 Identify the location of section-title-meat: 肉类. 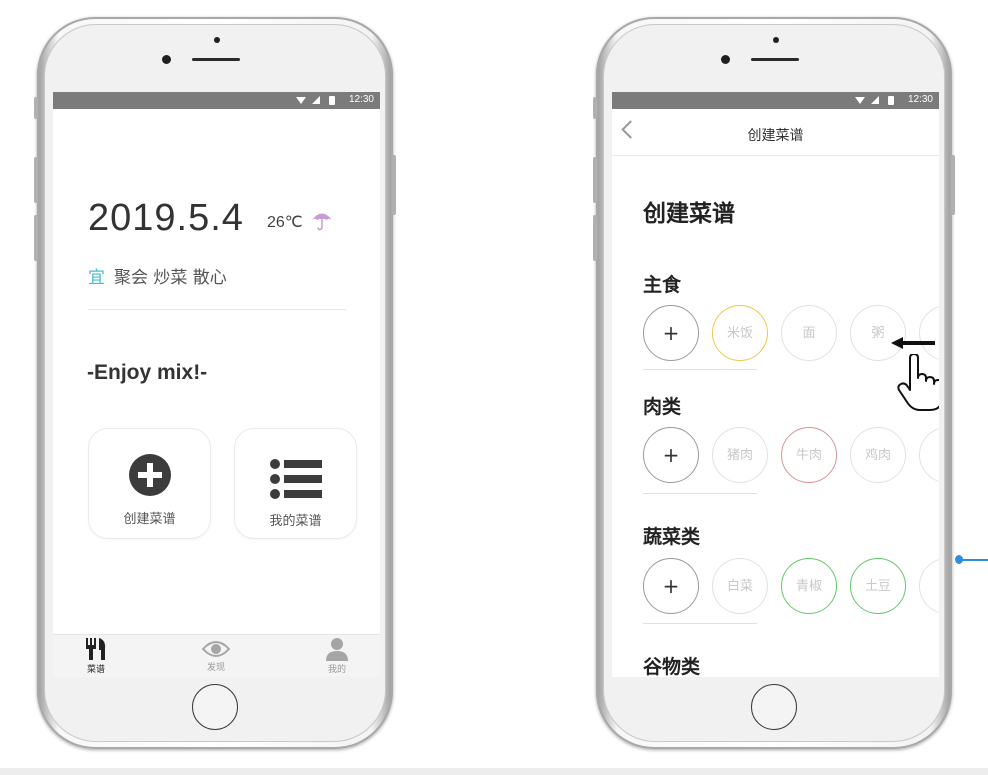
(662, 407).